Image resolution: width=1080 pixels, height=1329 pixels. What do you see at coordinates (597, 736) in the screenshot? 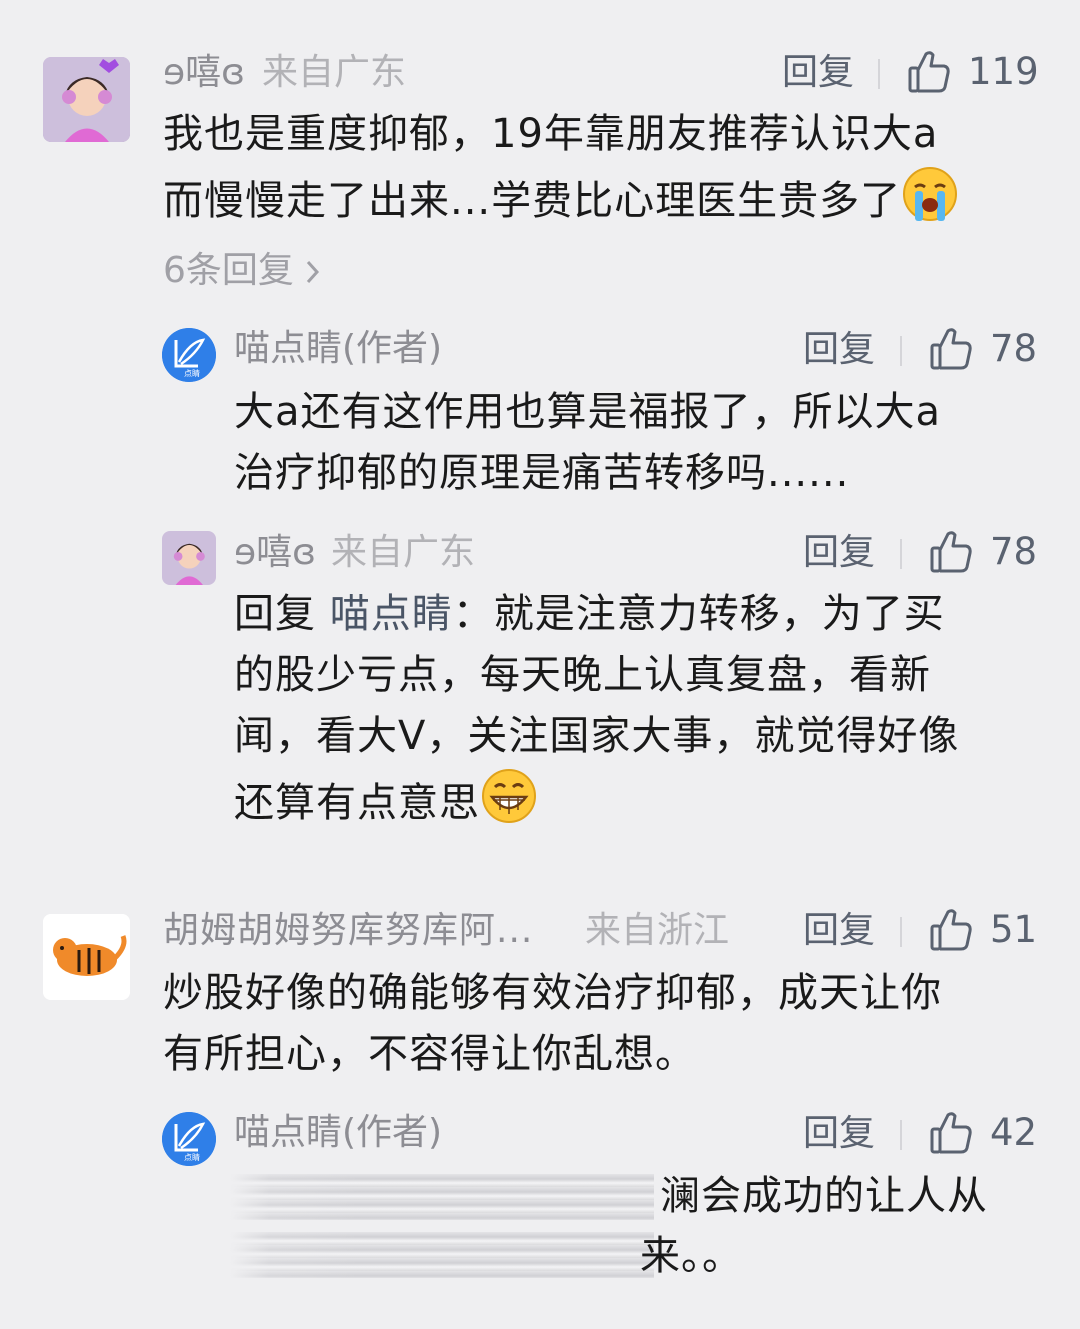
I see `reply-text-line: 闻，看大V，关注国家大事，就觉得好像` at bounding box center [597, 736].